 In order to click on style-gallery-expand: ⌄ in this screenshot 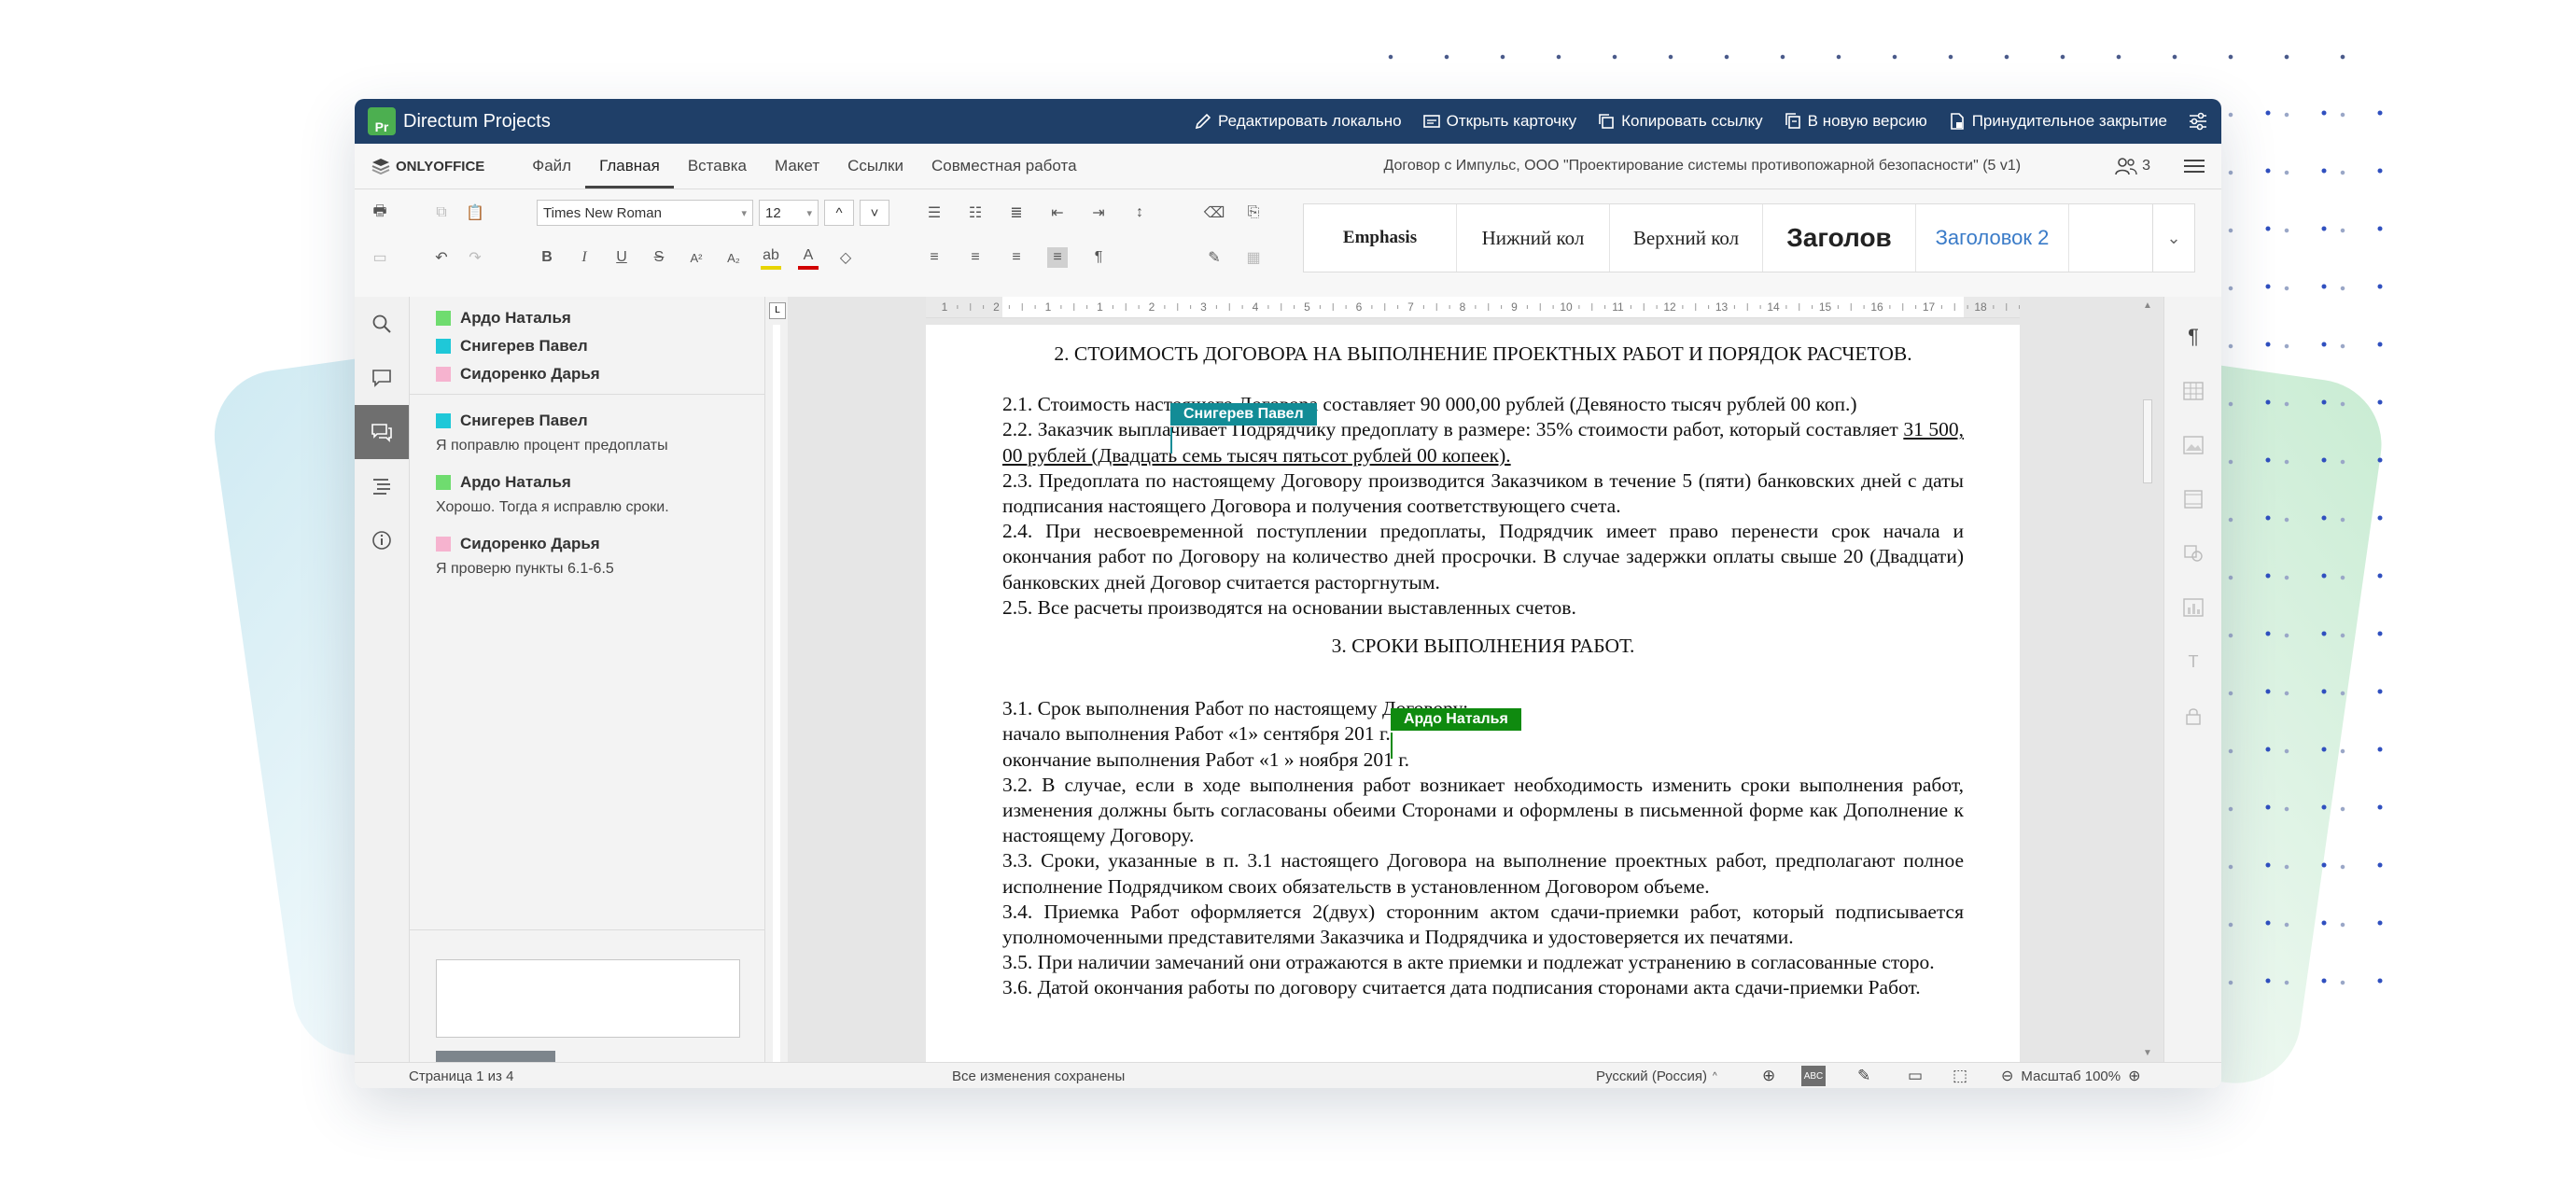, I will do `click(2173, 238)`.